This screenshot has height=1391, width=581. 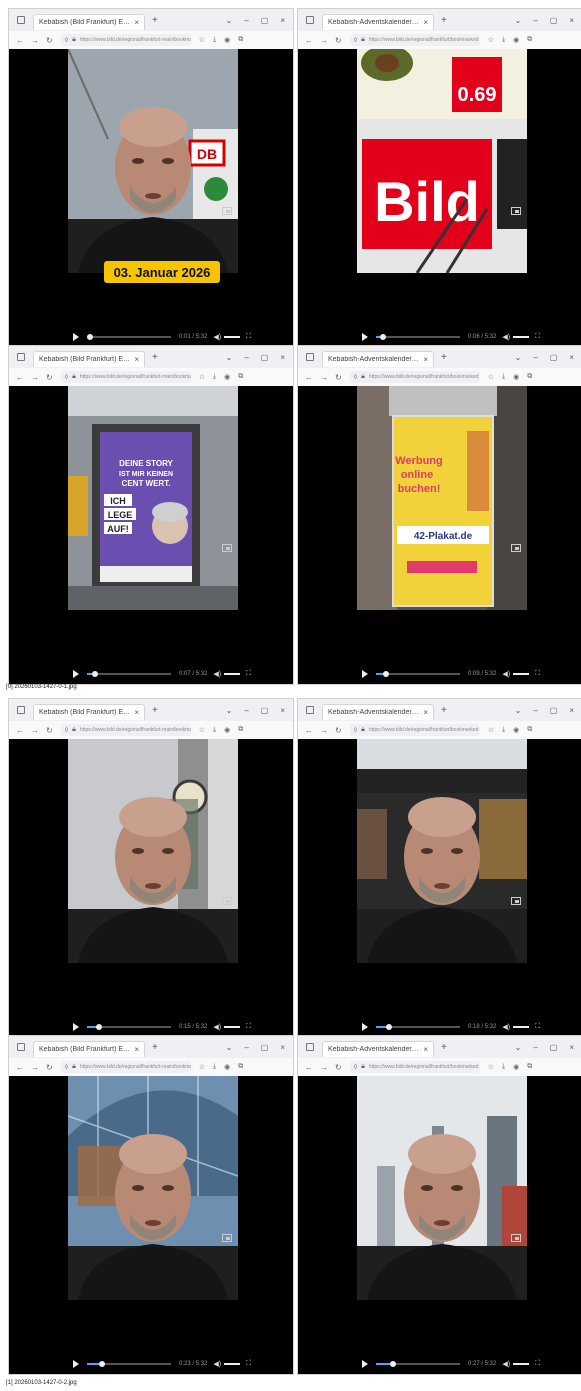 What do you see at coordinates (378, 712) in the screenshot?
I see `browser-tab: Kebabish-Adventskalender Ebershausen ×` at bounding box center [378, 712].